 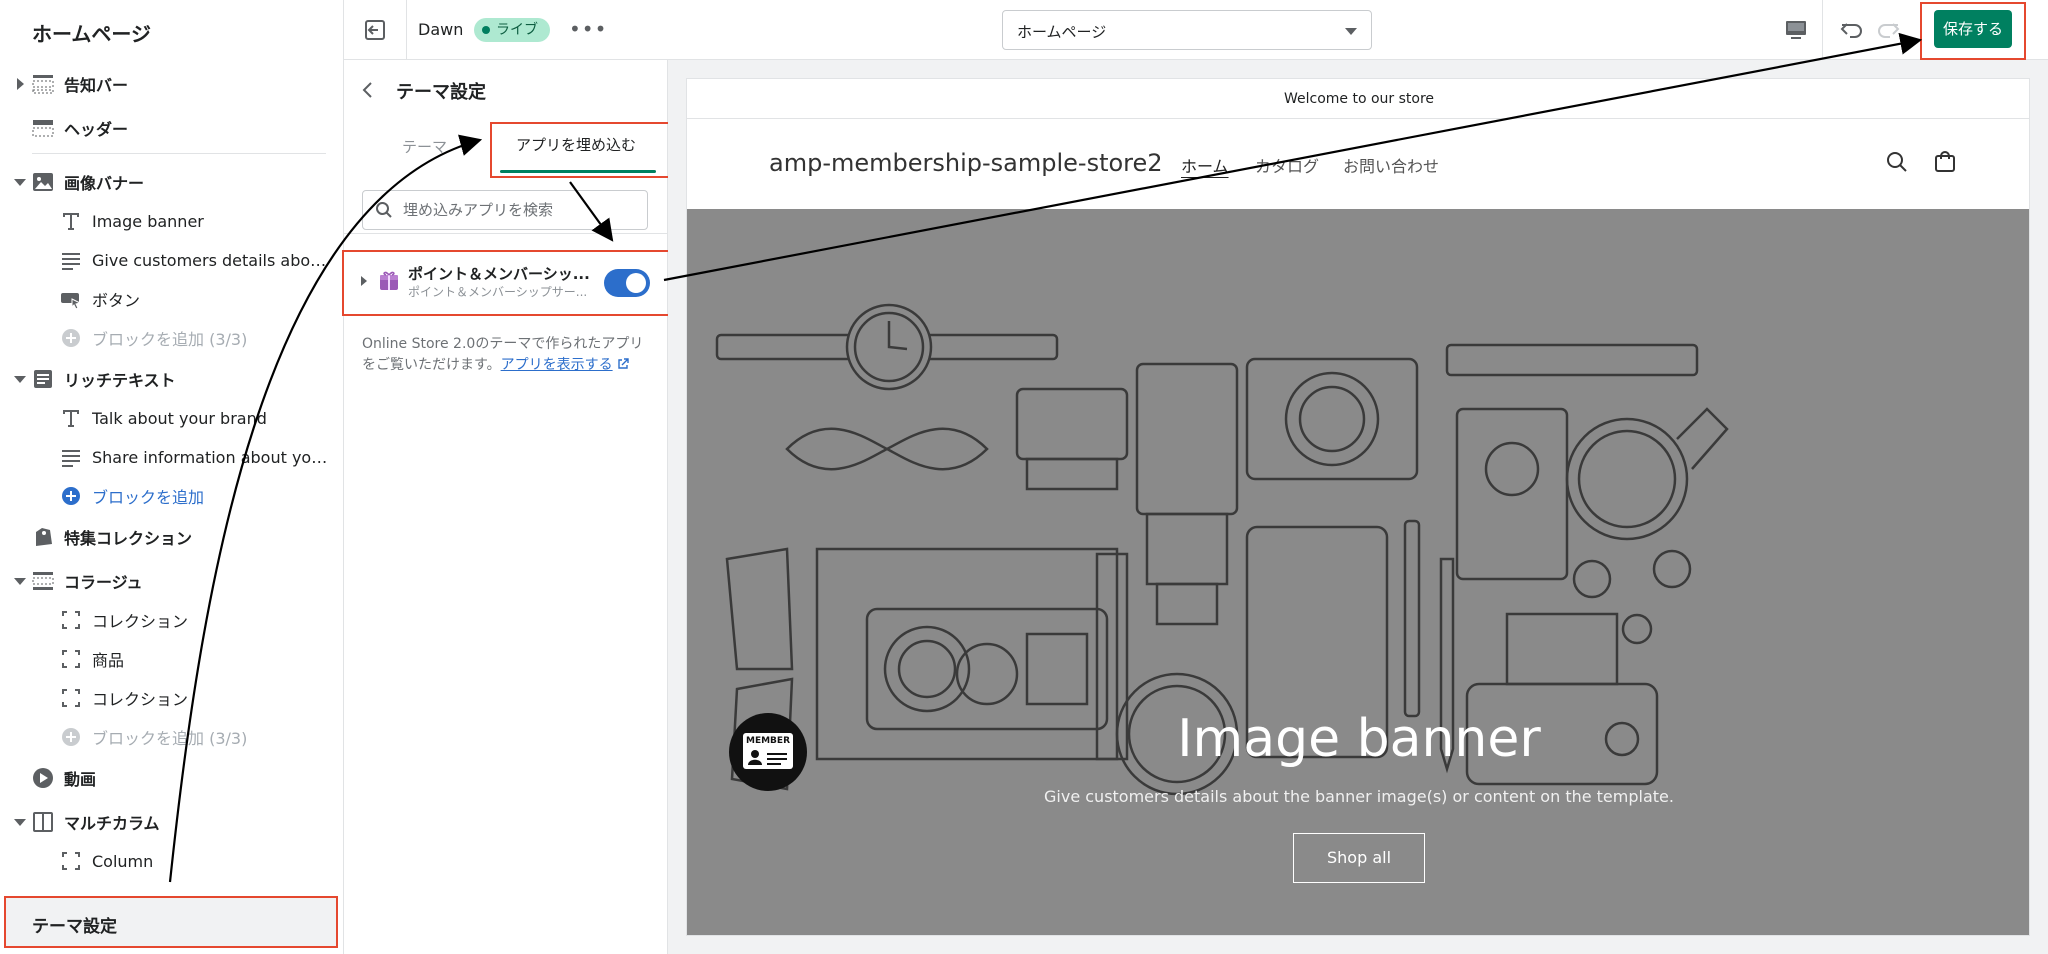 What do you see at coordinates (91, 34) in the screenshot?
I see `sidebar-title: ホームページ` at bounding box center [91, 34].